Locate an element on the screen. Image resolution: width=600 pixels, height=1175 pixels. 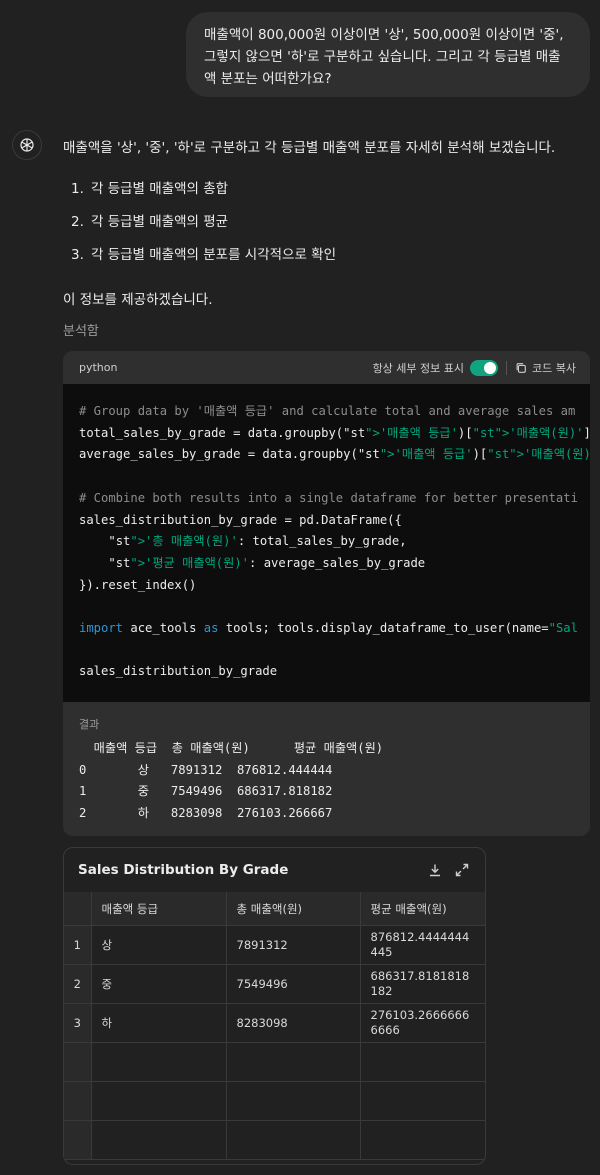
column-header: 평균 매출액(원) is located at coordinates (422, 909).